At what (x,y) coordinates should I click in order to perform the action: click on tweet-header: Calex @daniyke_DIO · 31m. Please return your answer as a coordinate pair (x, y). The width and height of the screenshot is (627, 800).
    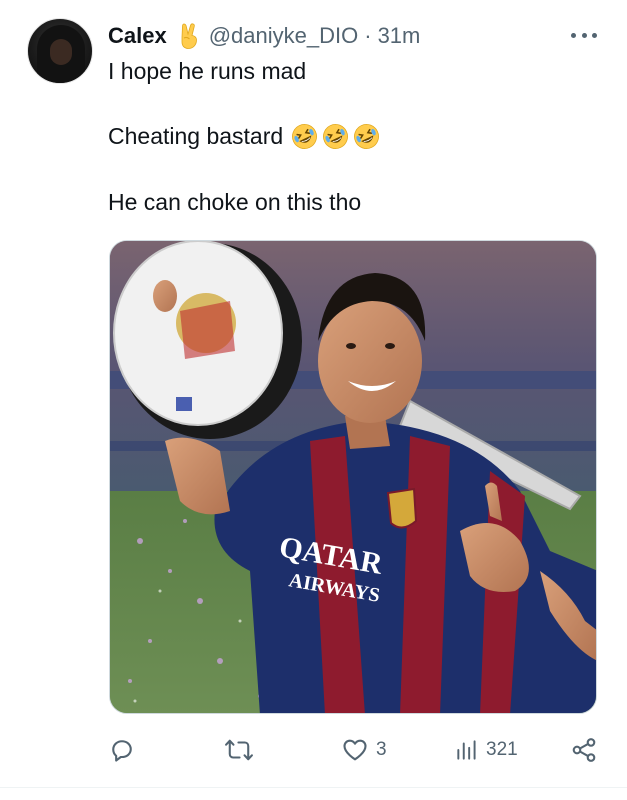
    Looking at the image, I should click on (264, 36).